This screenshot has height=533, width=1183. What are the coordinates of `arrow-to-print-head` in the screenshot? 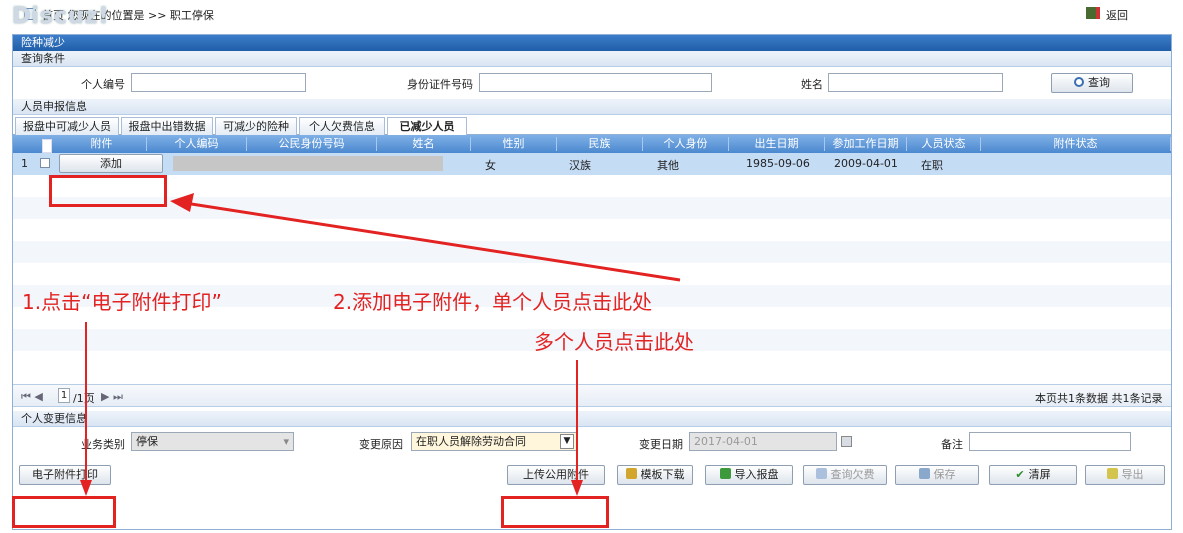 It's located at (86, 488).